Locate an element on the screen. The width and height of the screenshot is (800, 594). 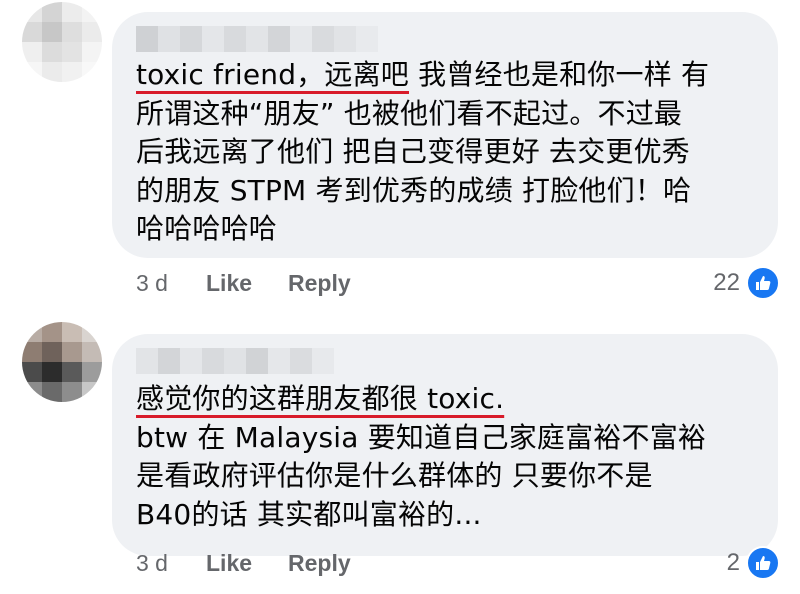
comment-line: 感觉你的这群朋友都很 toxic. is located at coordinates (446, 399).